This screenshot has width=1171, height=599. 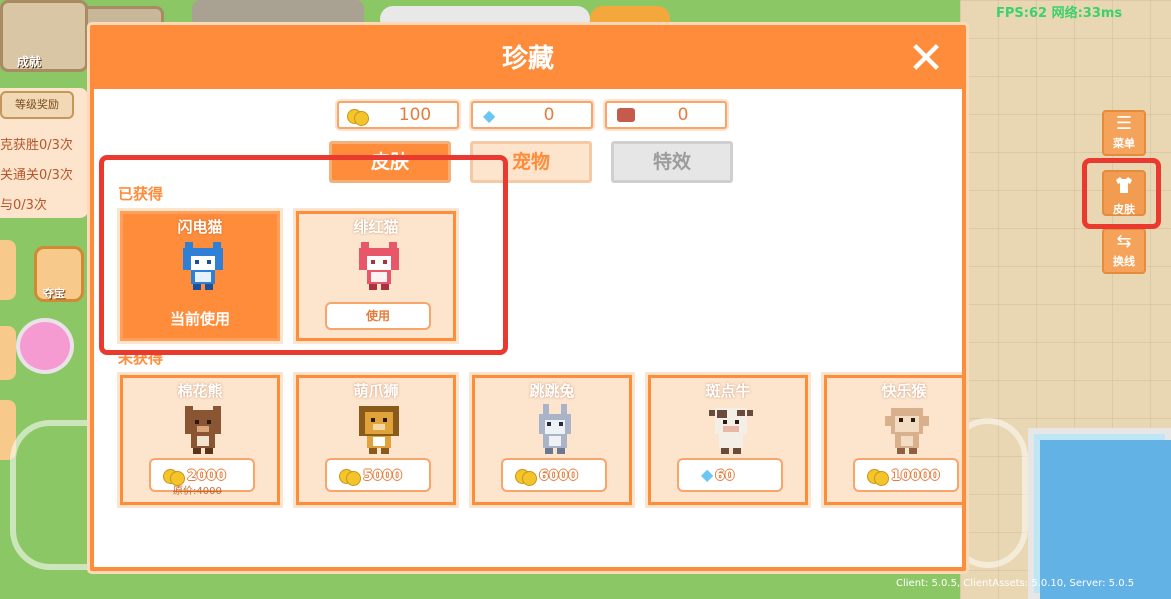 What do you see at coordinates (666, 115) in the screenshot?
I see `ticket-counter: 0` at bounding box center [666, 115].